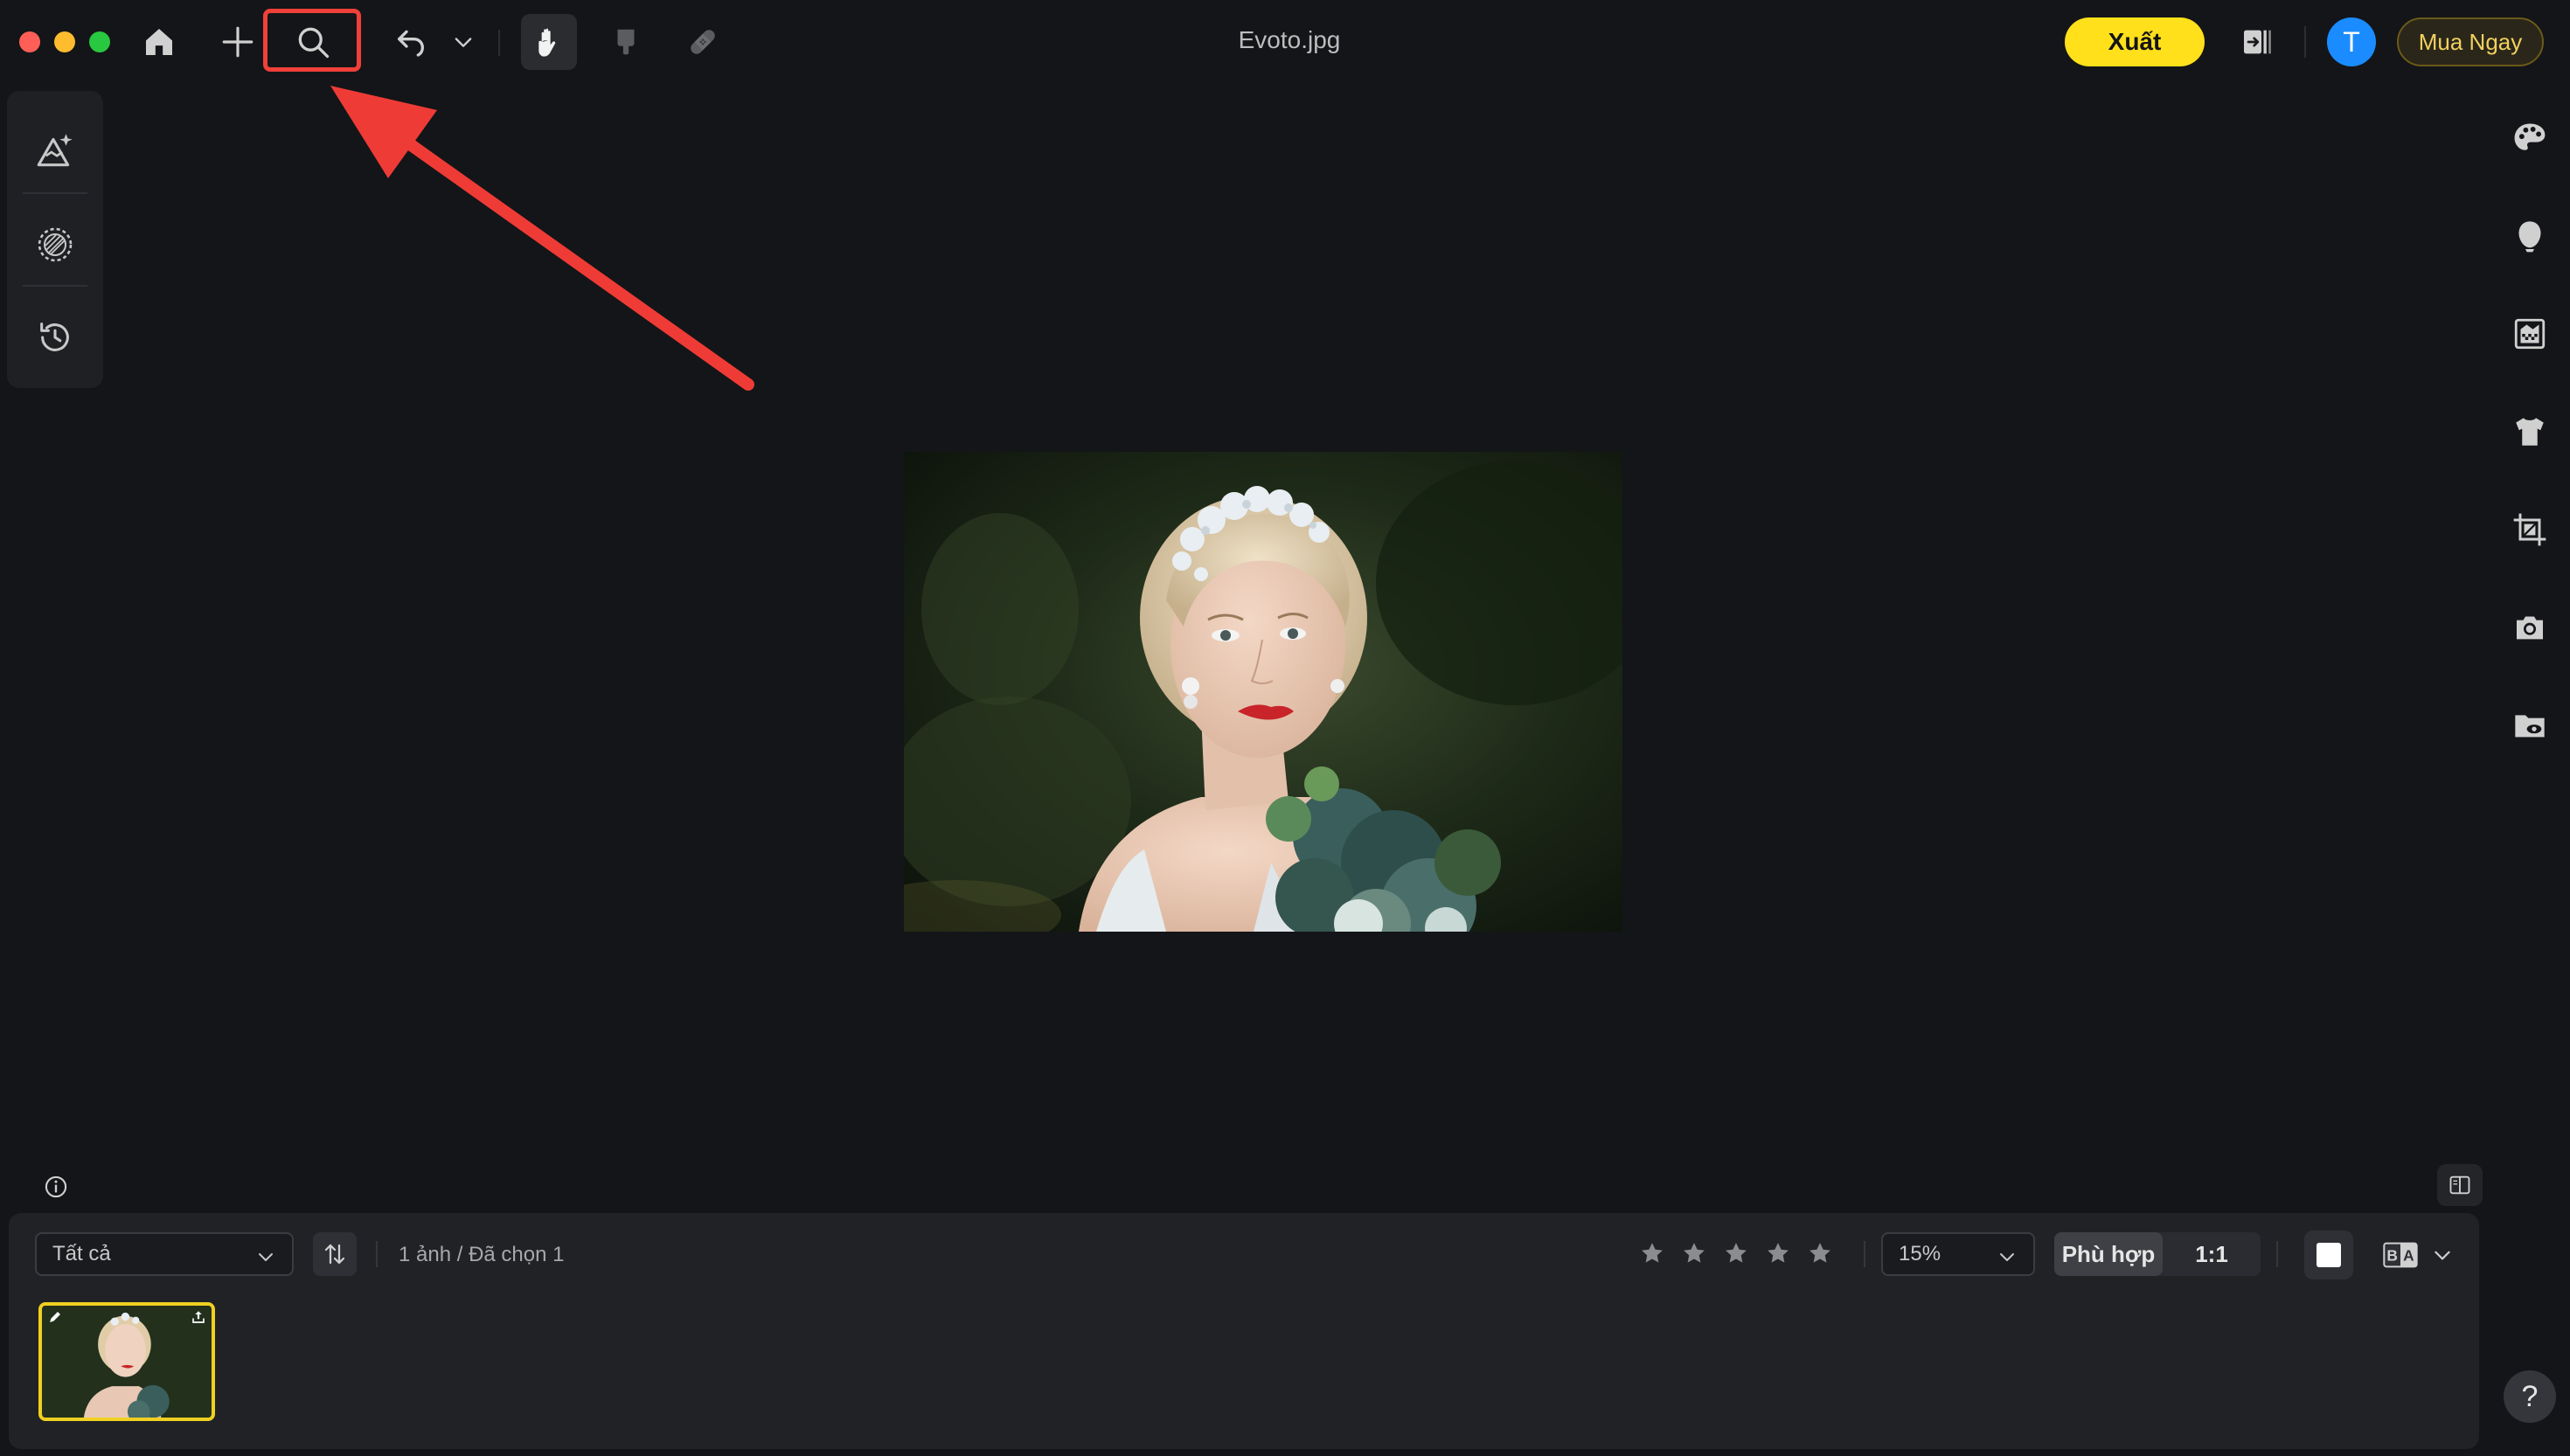  I want to click on color-palette-button, so click(2529, 138).